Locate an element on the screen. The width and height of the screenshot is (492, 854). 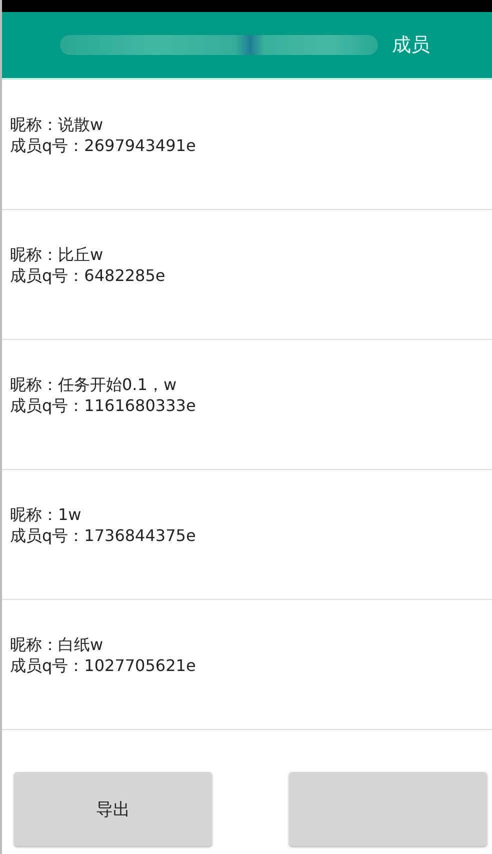
member-qq: 成员q号：1161680333e is located at coordinates (103, 405).